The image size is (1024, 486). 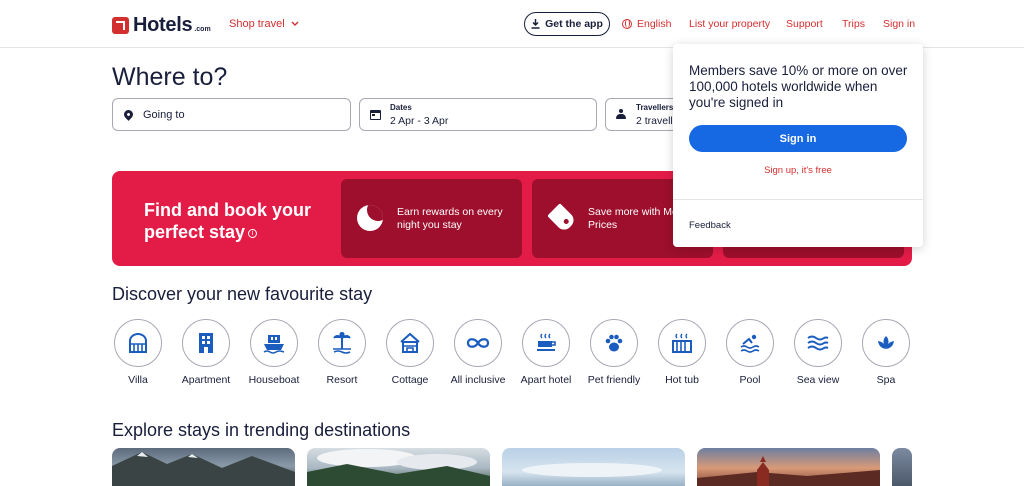 I want to click on dates-field: Dates 2 Apr - 3 Apr, so click(x=478, y=114).